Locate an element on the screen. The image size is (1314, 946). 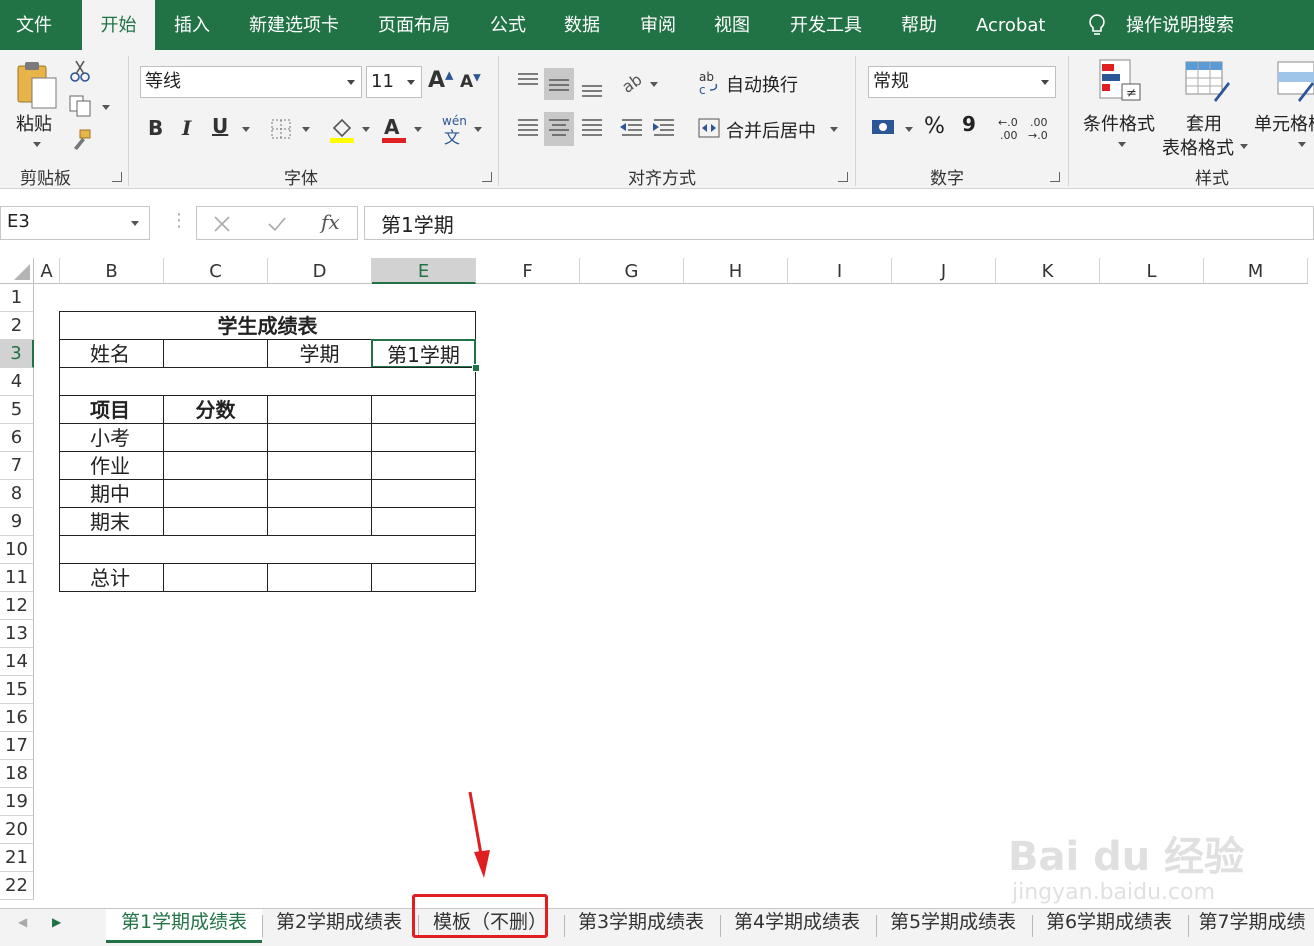
font-name-combo: 等线 is located at coordinates (251, 82).